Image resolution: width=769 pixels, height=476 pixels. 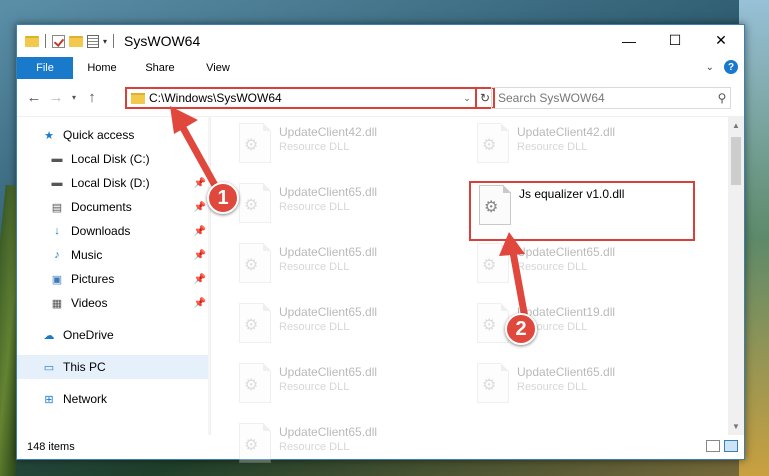 What do you see at coordinates (223, 198) in the screenshot?
I see `callout-badge-1: 1` at bounding box center [223, 198].